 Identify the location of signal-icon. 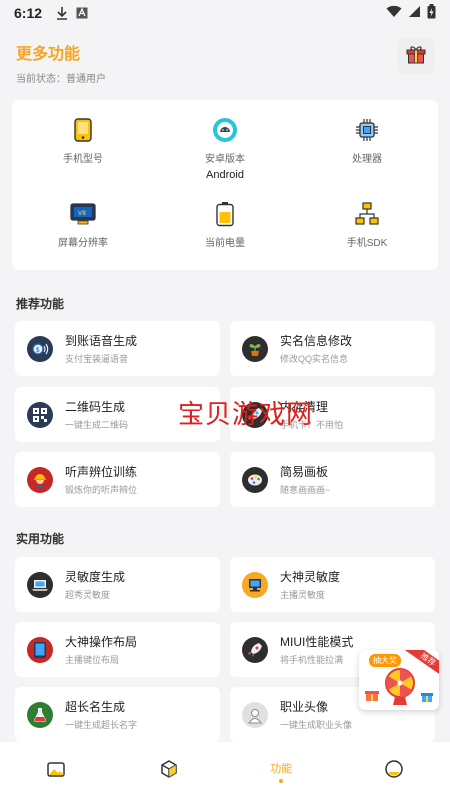
(414, 13).